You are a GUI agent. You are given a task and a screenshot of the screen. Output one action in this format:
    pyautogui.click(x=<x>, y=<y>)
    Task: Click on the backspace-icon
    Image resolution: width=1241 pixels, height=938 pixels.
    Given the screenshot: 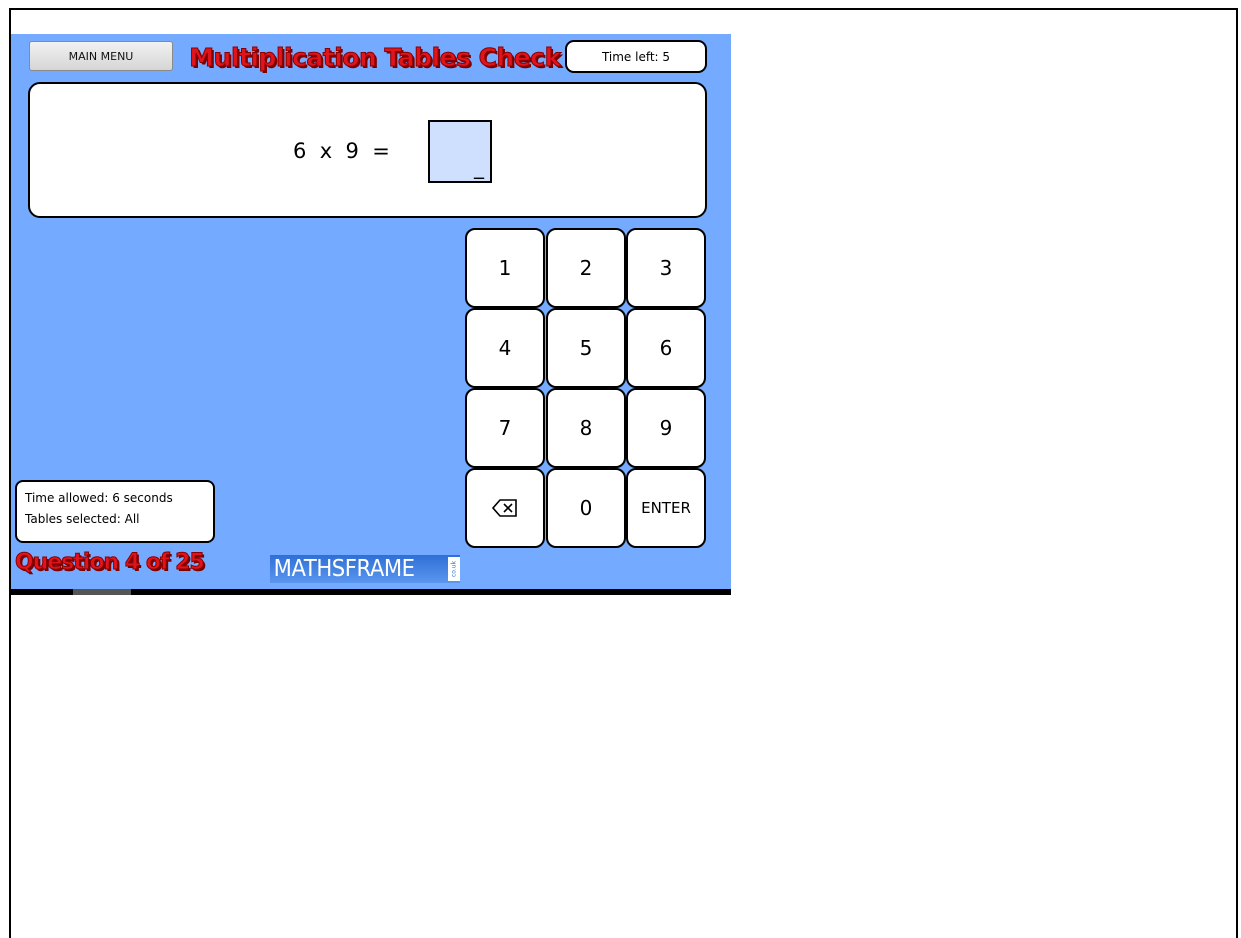 What is the action you would take?
    pyautogui.click(x=505, y=508)
    